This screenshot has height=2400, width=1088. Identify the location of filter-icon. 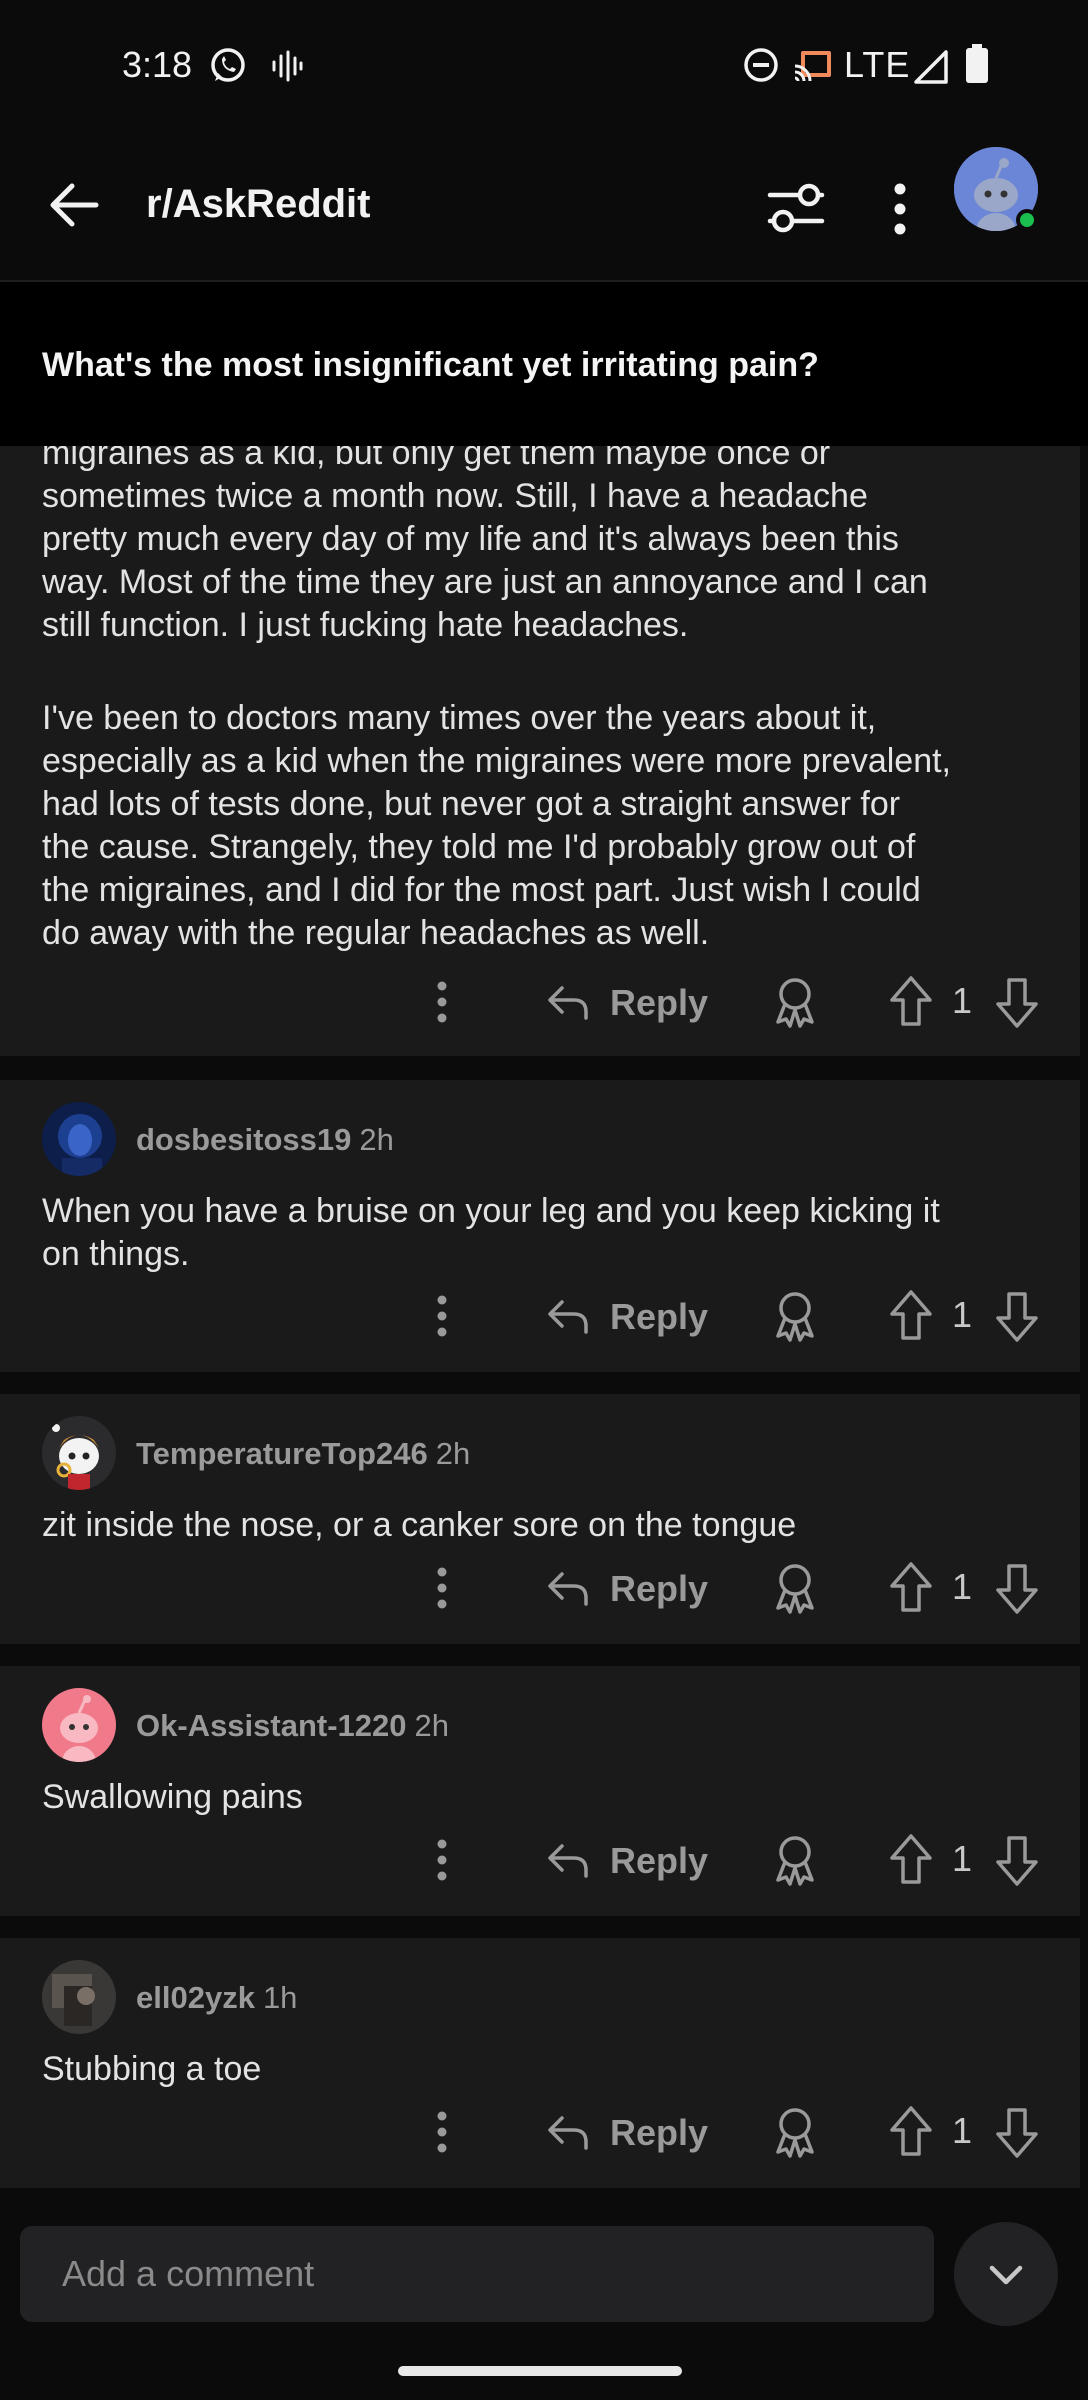
(796, 208).